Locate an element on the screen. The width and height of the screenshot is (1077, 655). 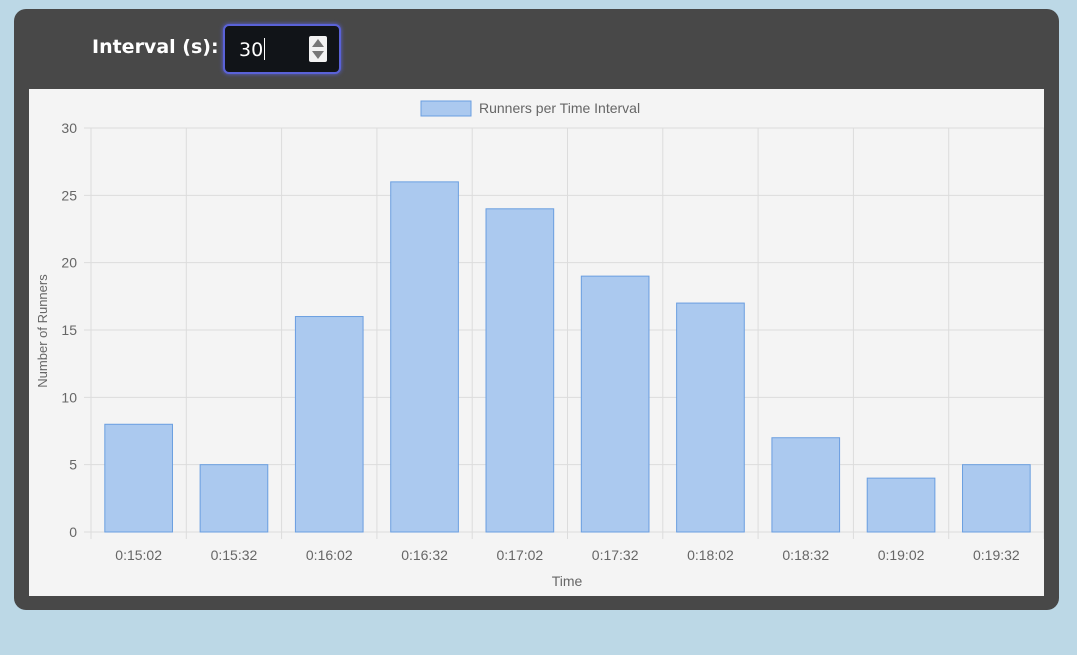
x-tick-label: 0:18:02 is located at coordinates (710, 555).